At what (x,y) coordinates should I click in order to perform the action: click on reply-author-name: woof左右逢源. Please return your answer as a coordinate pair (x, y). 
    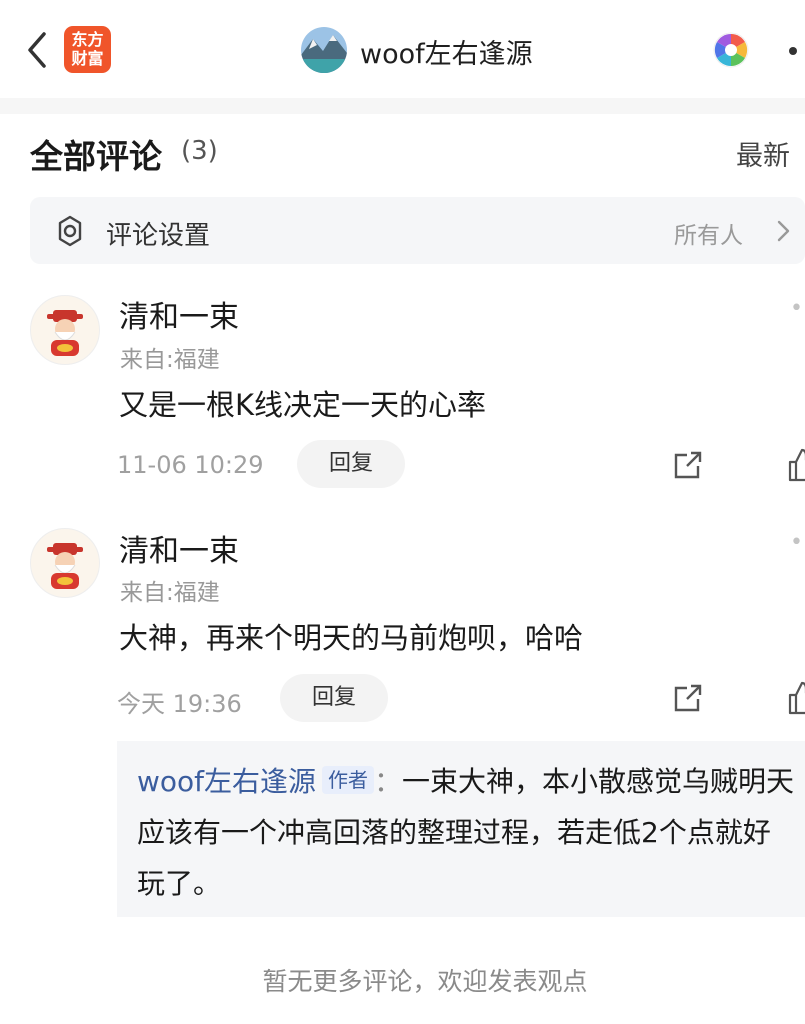
    Looking at the image, I should click on (226, 781).